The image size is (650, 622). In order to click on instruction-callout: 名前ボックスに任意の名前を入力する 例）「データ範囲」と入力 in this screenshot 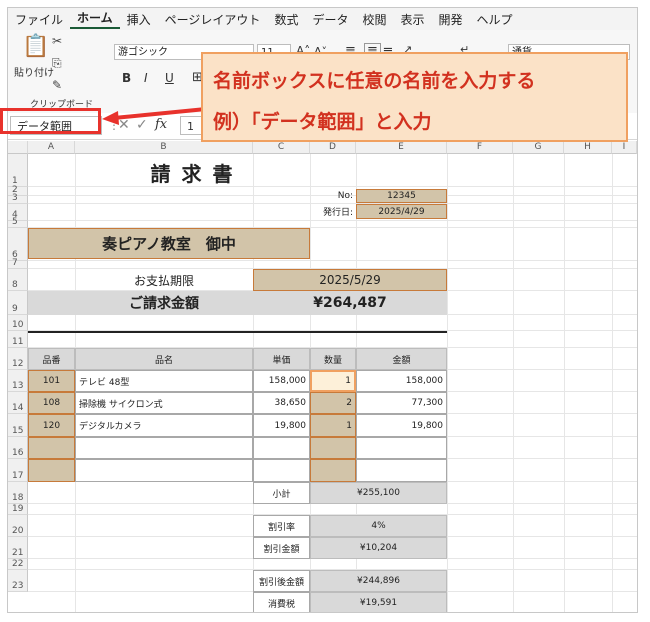, I will do `click(414, 97)`.